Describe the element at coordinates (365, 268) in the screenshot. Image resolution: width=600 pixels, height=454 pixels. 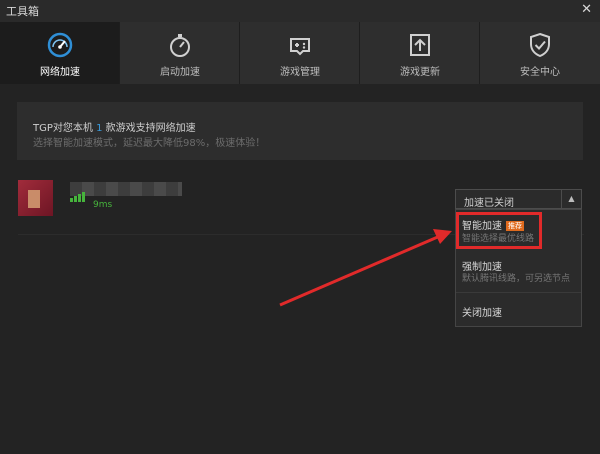
I see `annotation-arrow` at that location.